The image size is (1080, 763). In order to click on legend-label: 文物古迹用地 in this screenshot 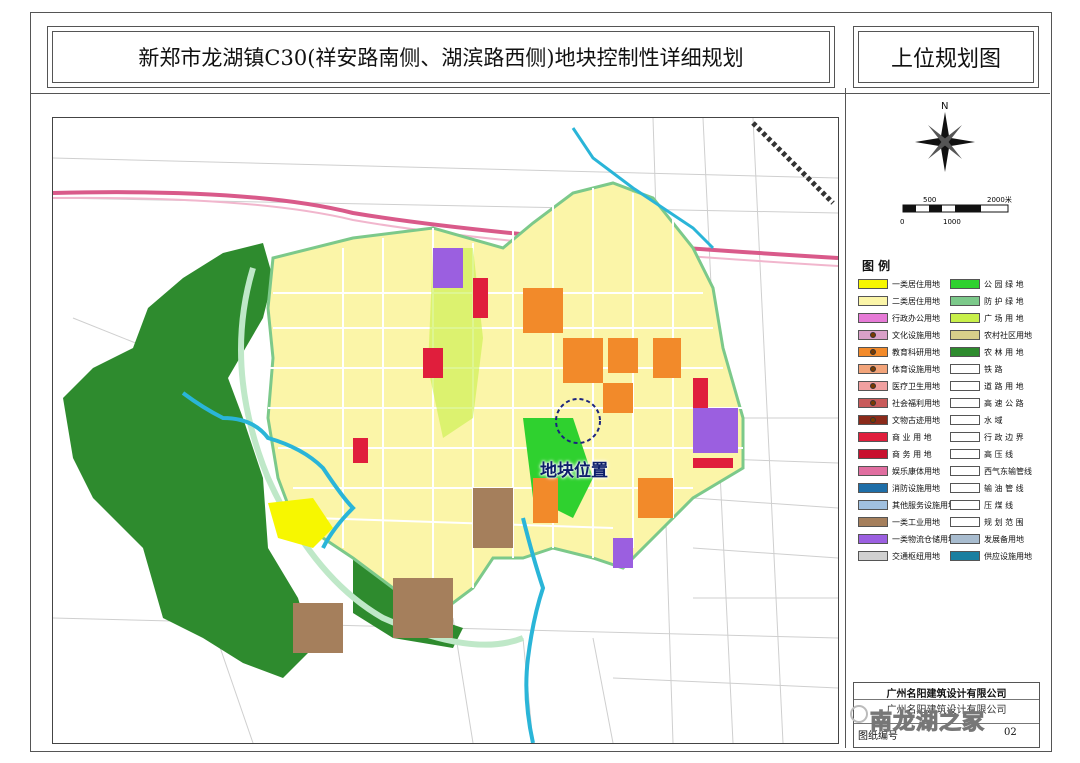, I will do `click(916, 420)`.